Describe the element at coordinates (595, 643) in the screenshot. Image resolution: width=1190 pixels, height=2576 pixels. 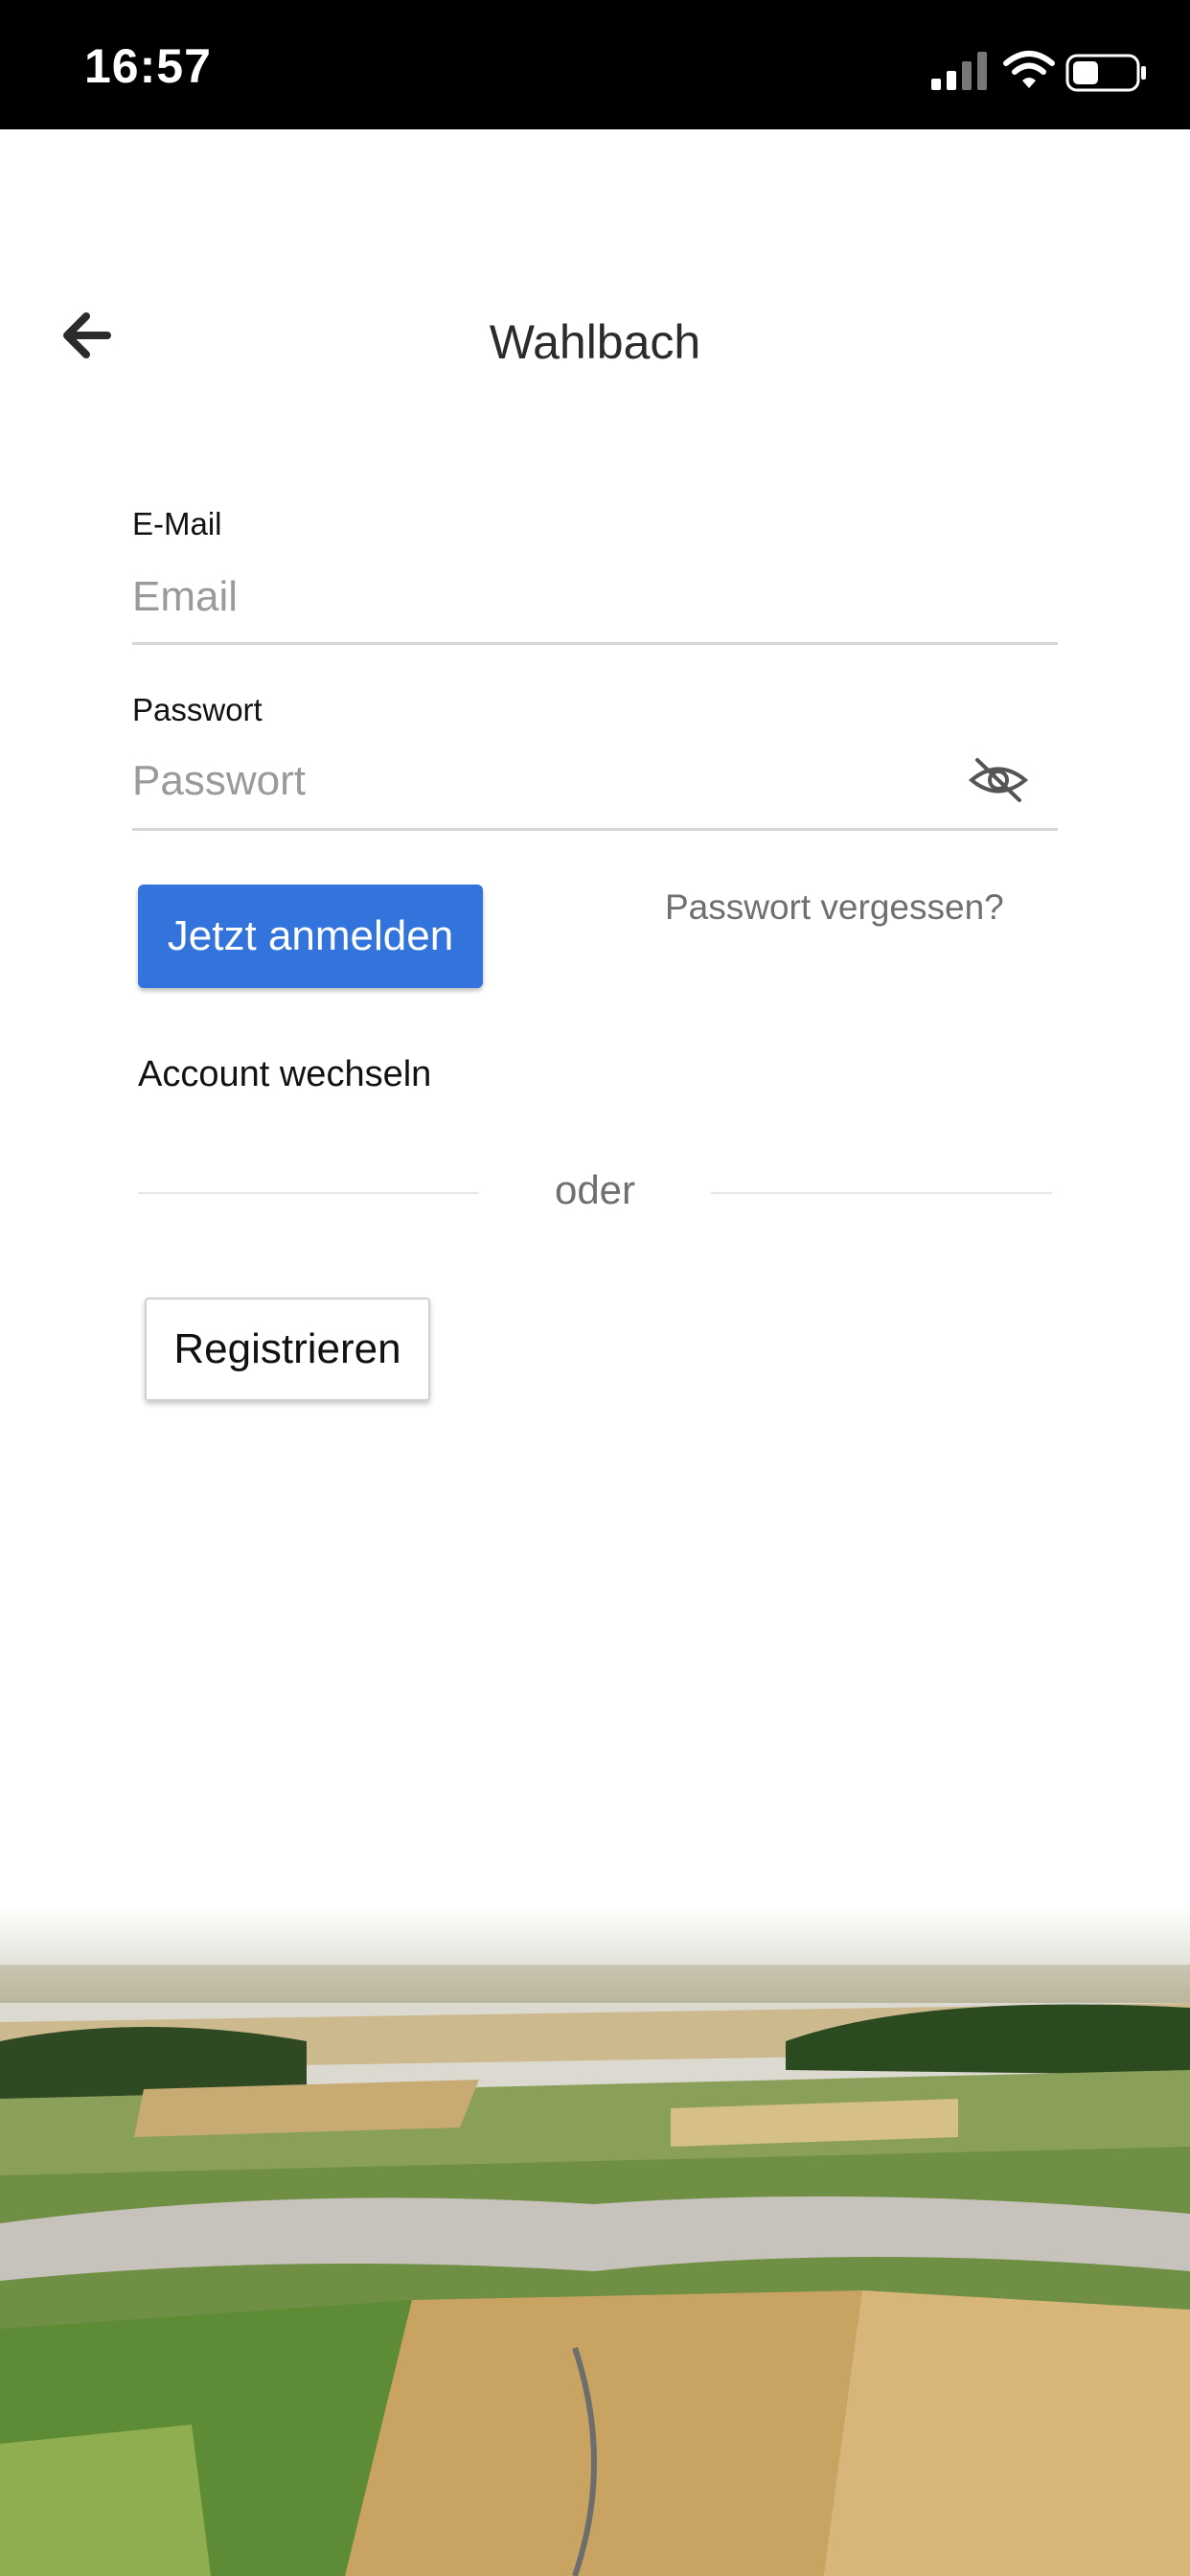
I see `email-underline` at that location.